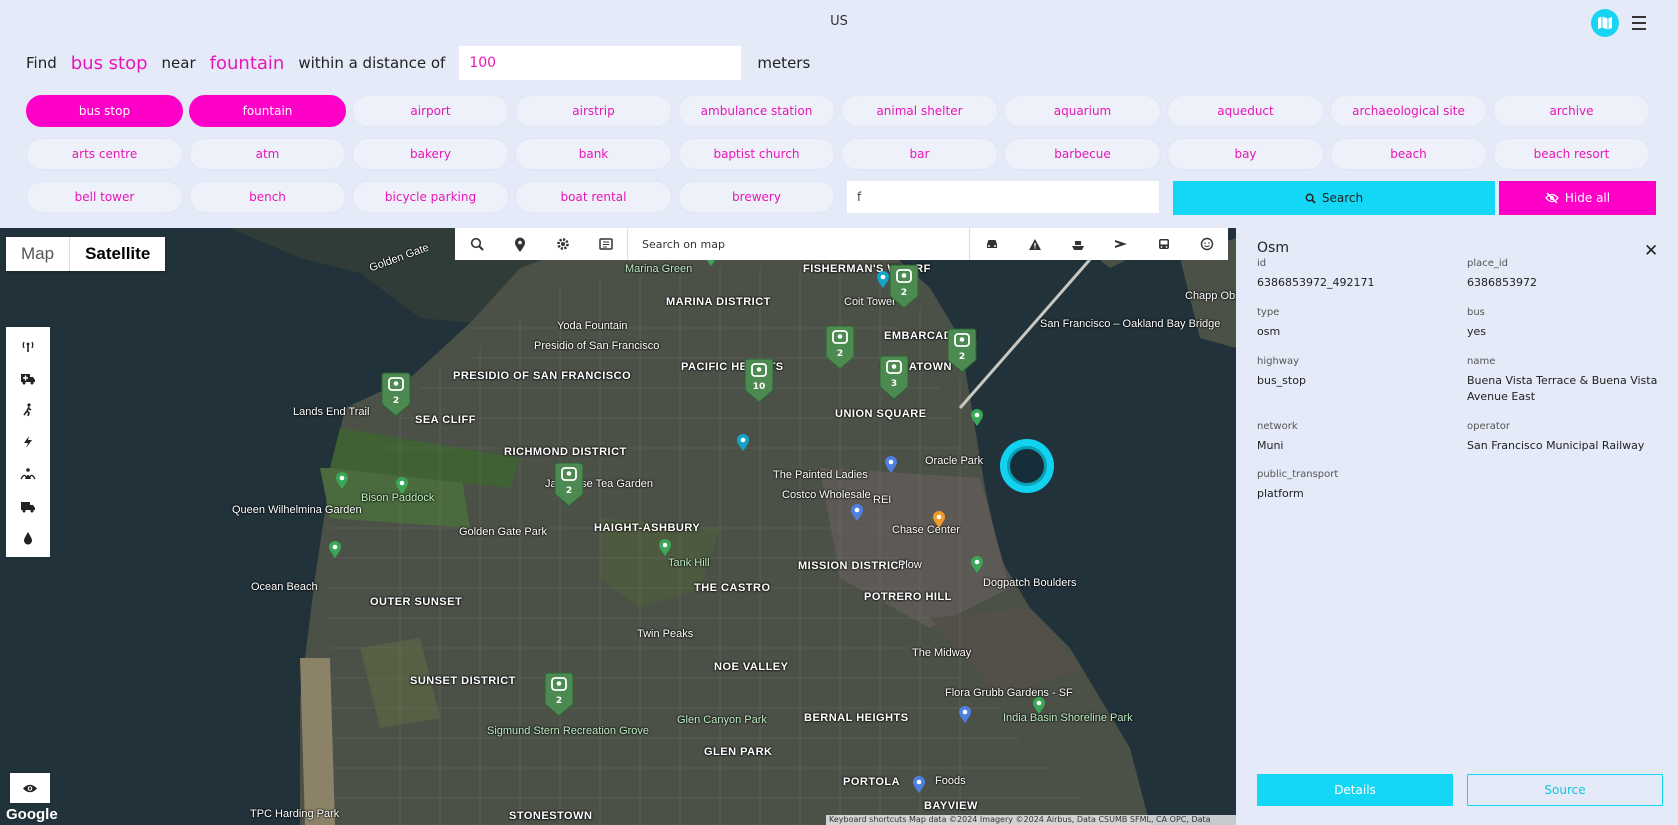 The height and width of the screenshot is (825, 1678). Describe the element at coordinates (28, 410) in the screenshot. I see `hiker-icon` at that location.